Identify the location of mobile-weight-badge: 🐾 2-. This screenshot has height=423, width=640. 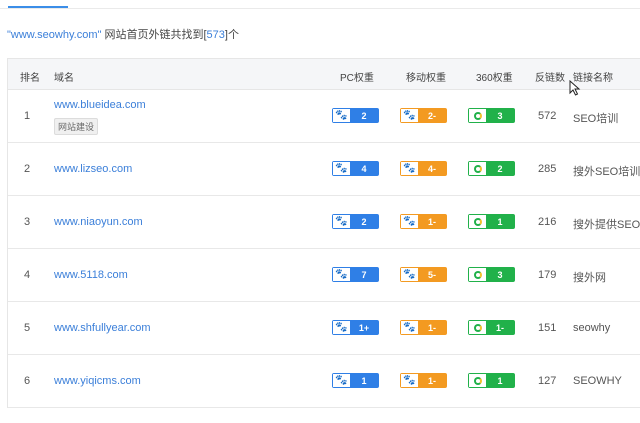
(423, 115).